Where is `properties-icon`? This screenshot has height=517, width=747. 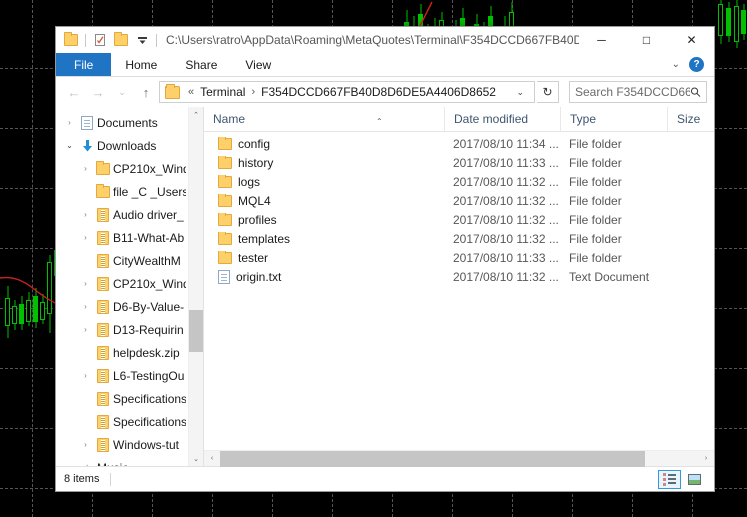
properties-icon is located at coordinates (100, 40).